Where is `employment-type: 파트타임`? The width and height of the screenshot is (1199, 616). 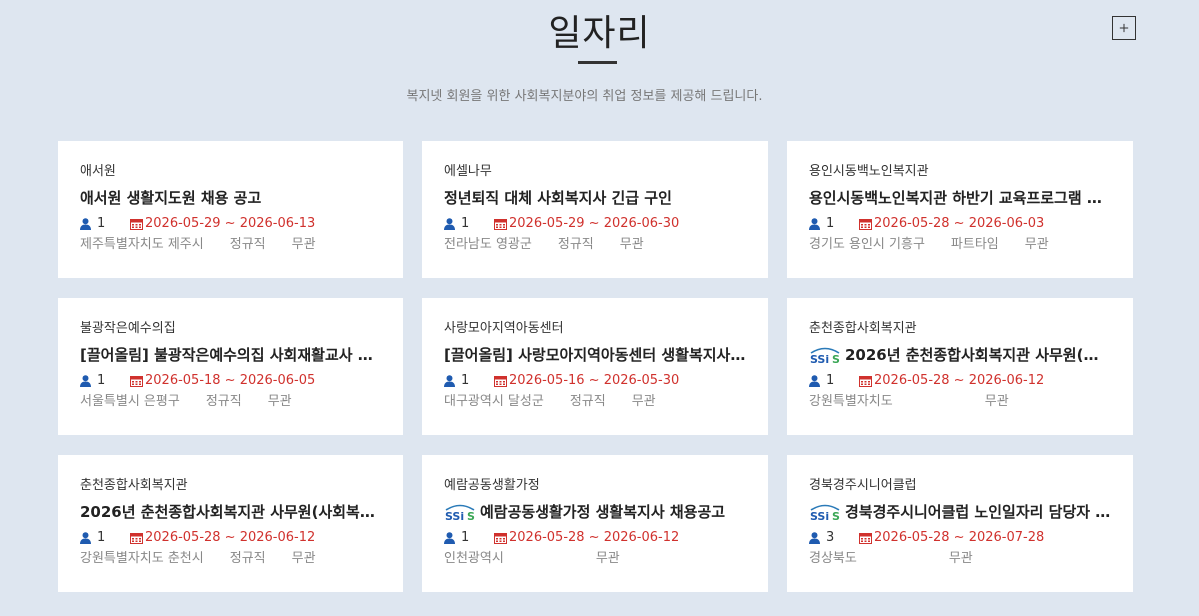
employment-type: 파트타임 is located at coordinates (974, 244).